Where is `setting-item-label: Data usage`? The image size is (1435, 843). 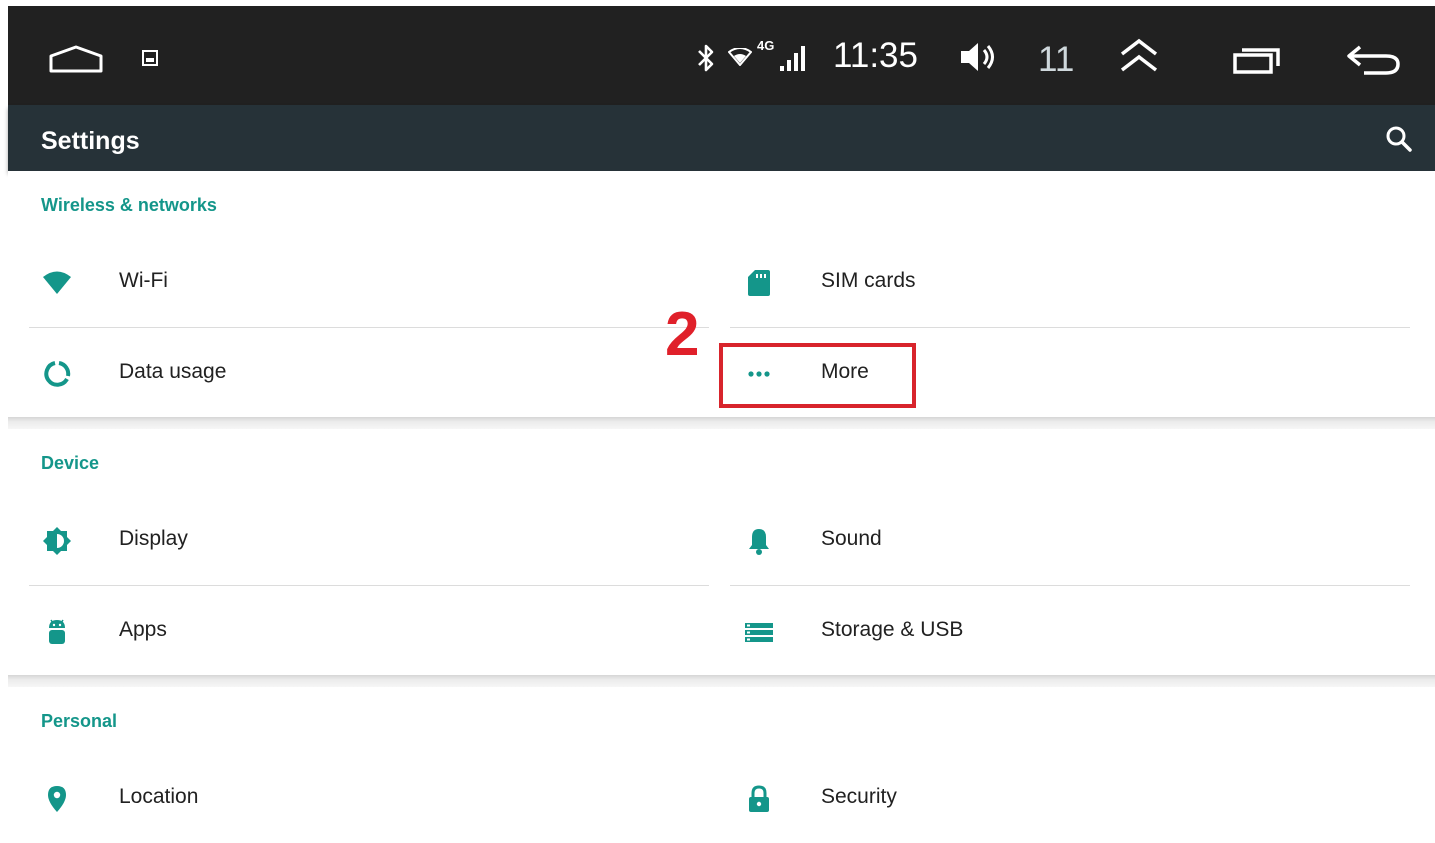
setting-item-label: Data usage is located at coordinates (173, 371).